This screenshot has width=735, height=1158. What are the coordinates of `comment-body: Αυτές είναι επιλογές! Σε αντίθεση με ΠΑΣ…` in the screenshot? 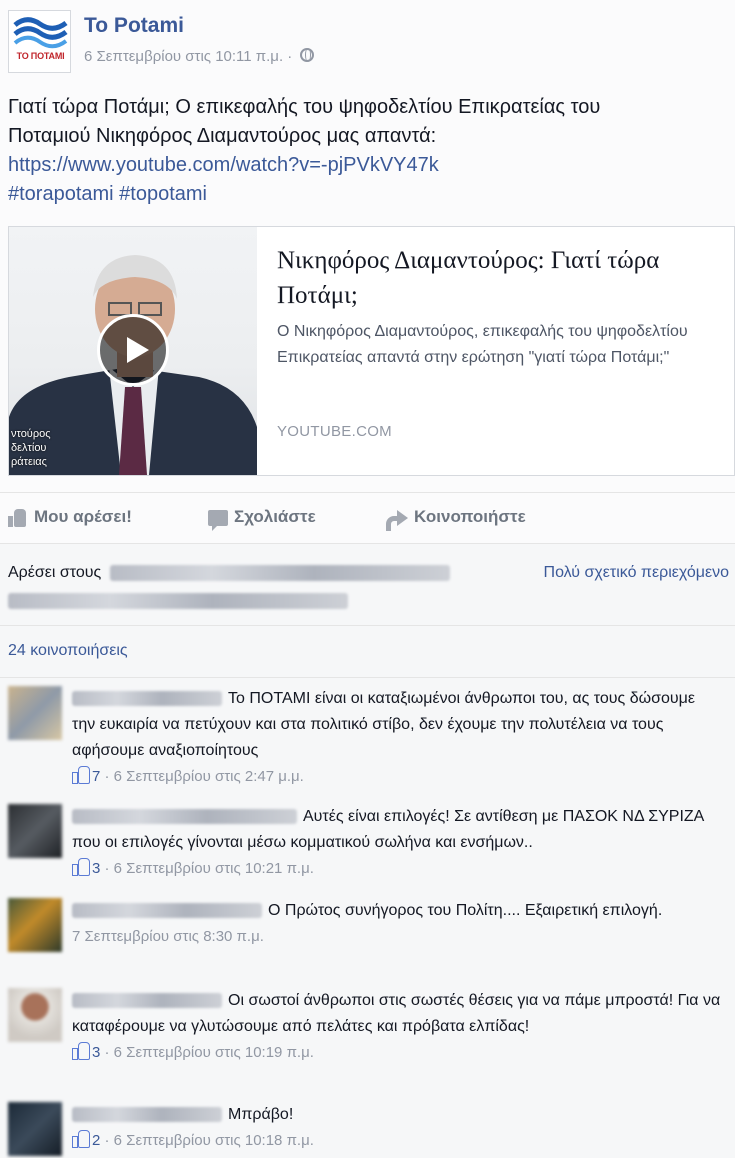 It's located at (397, 843).